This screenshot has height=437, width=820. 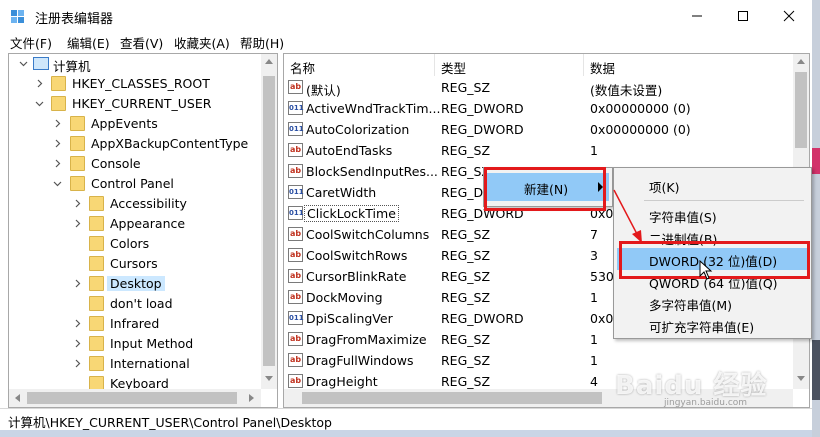 I want to click on menu-item-expandable-string-value: 可扩充字符串值(E), so click(x=712, y=325).